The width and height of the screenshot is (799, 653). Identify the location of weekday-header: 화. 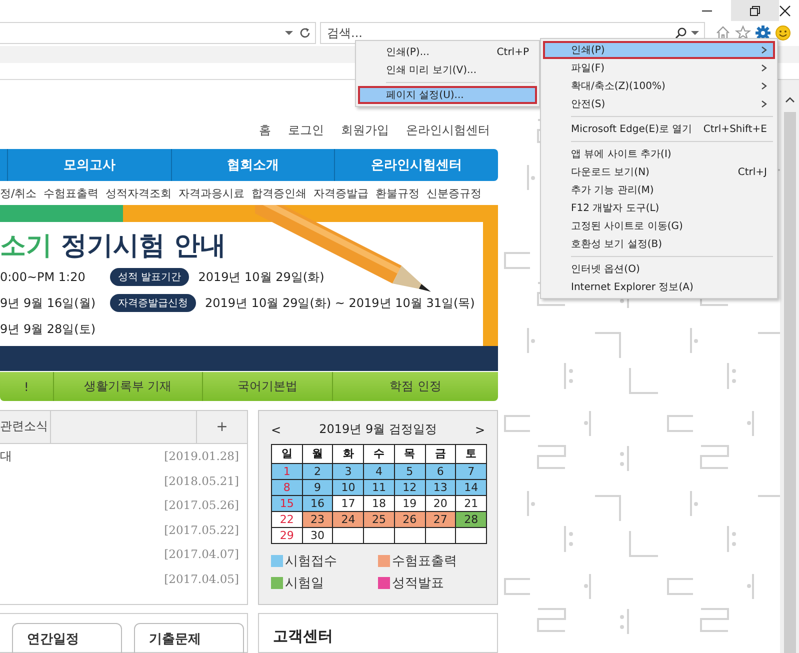
(348, 454).